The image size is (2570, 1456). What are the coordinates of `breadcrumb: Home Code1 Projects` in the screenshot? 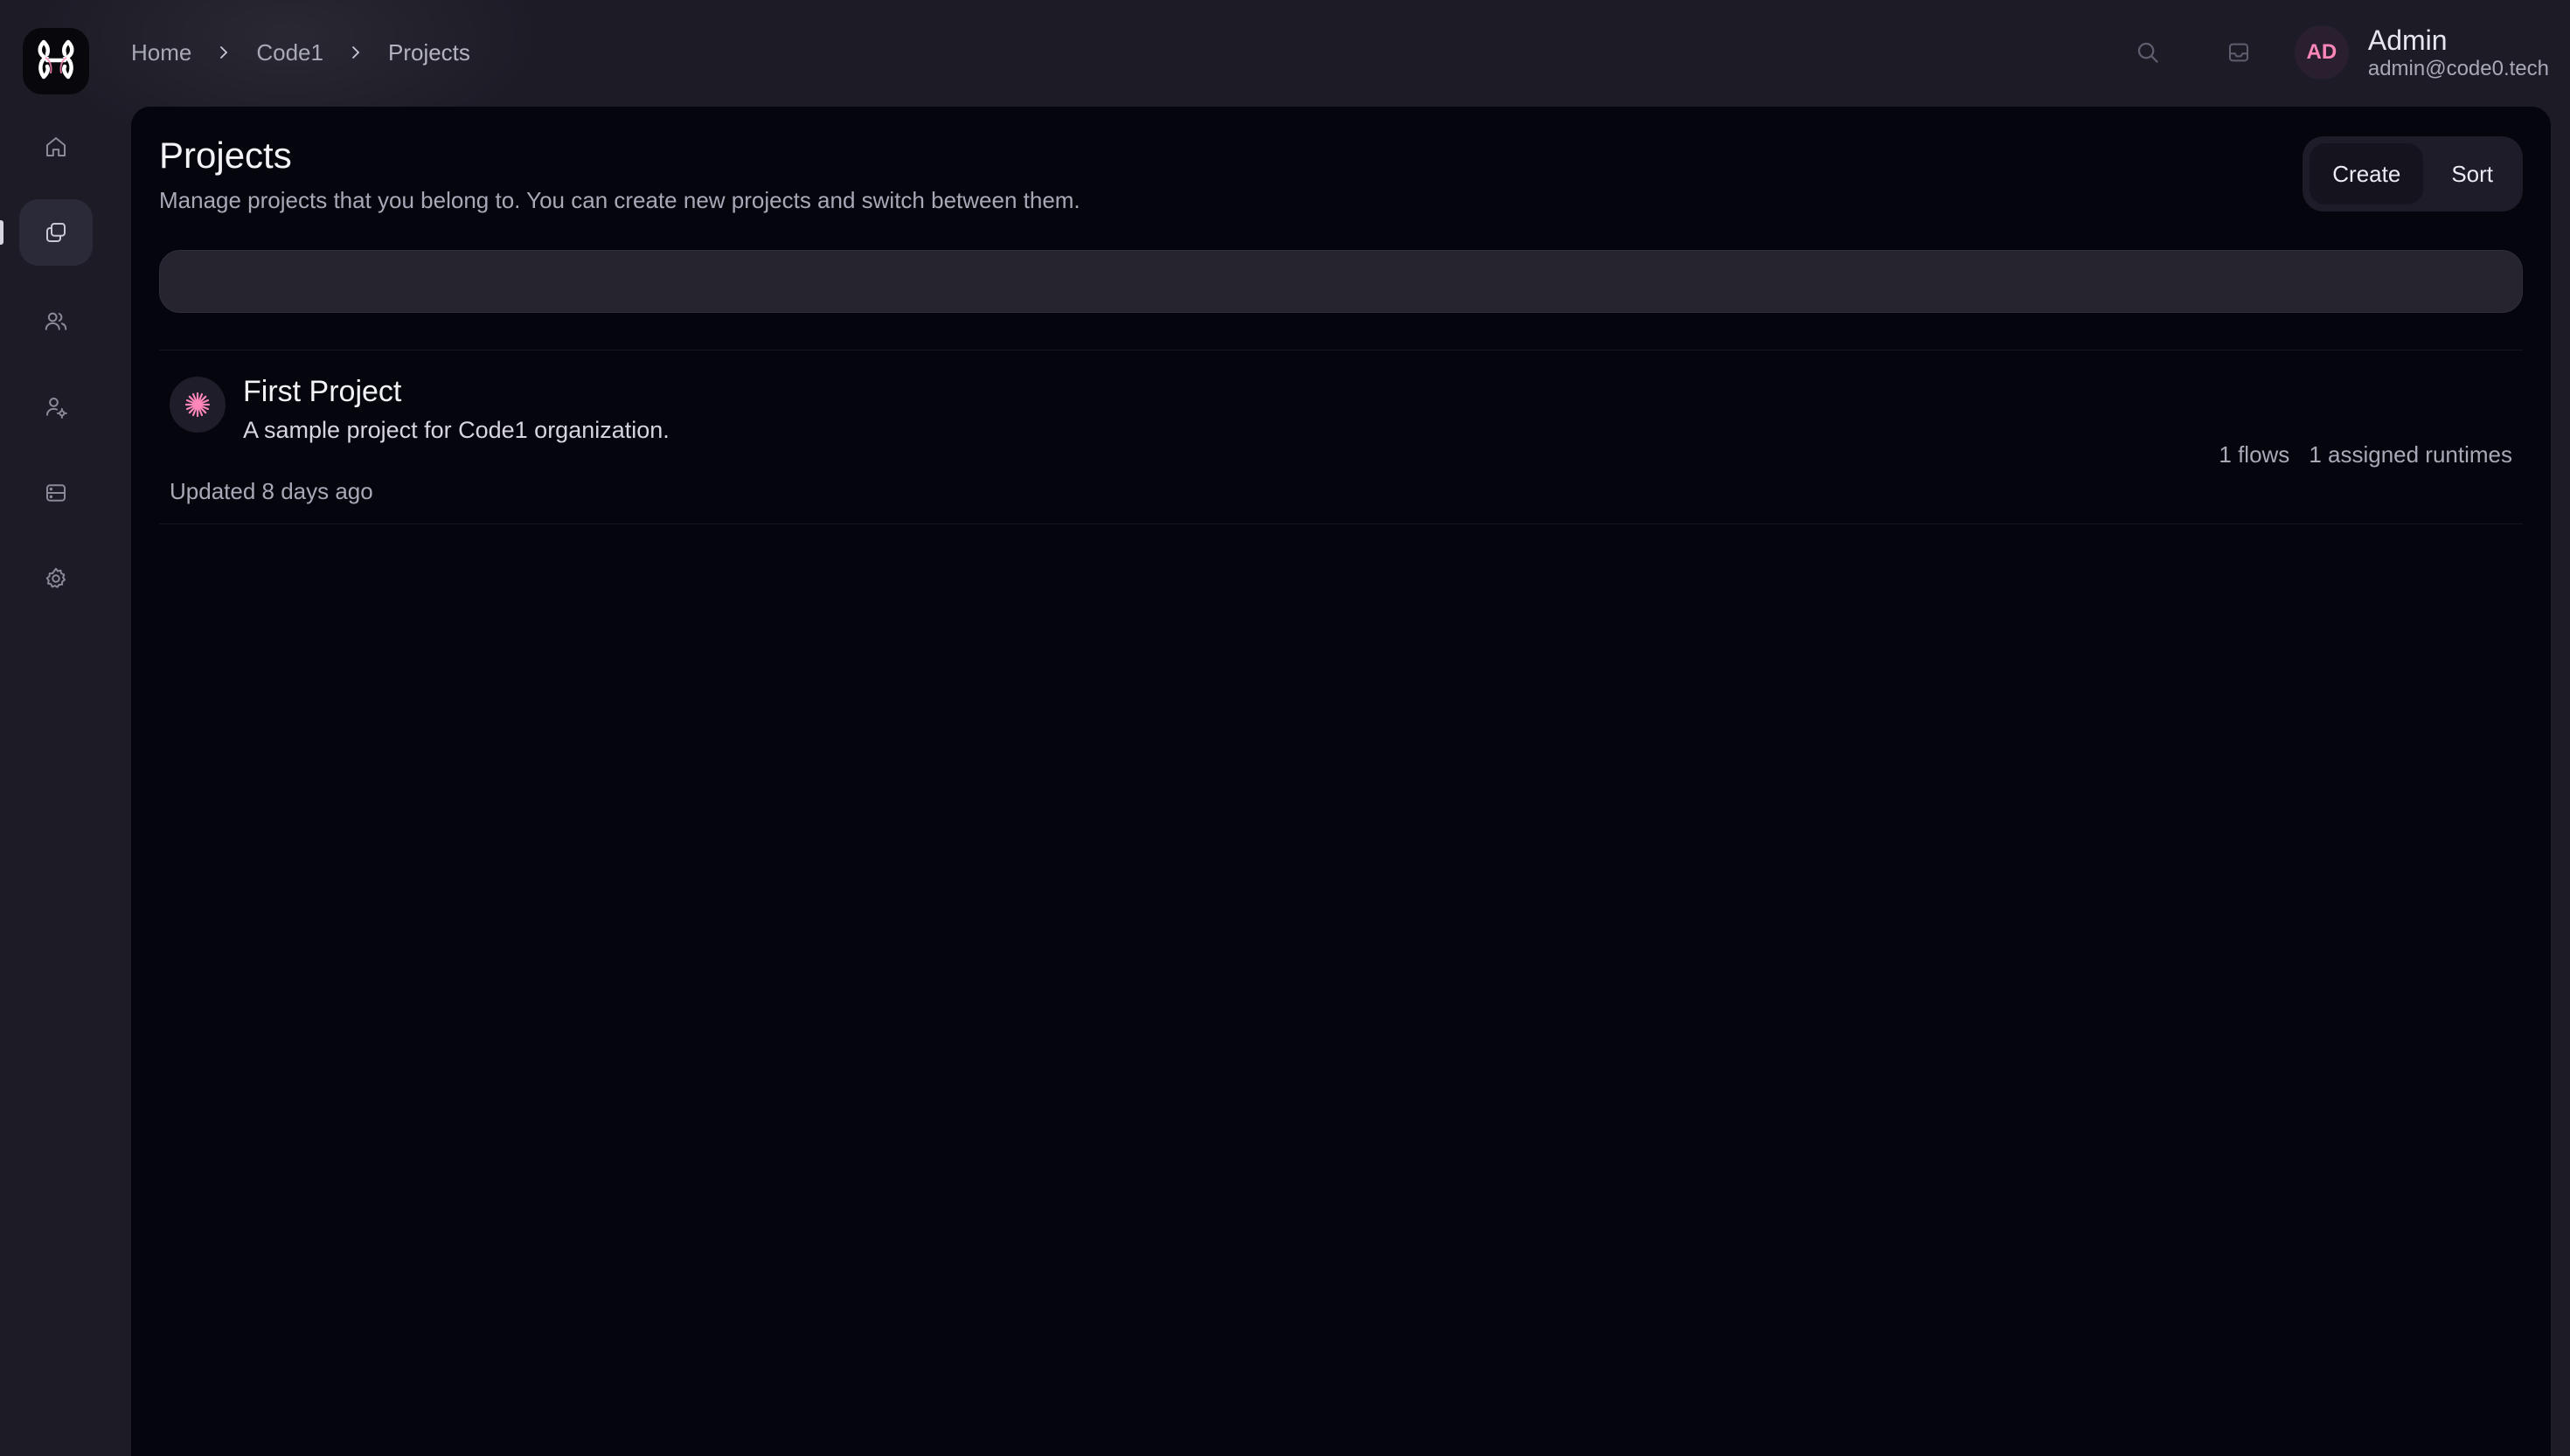 It's located at (300, 52).